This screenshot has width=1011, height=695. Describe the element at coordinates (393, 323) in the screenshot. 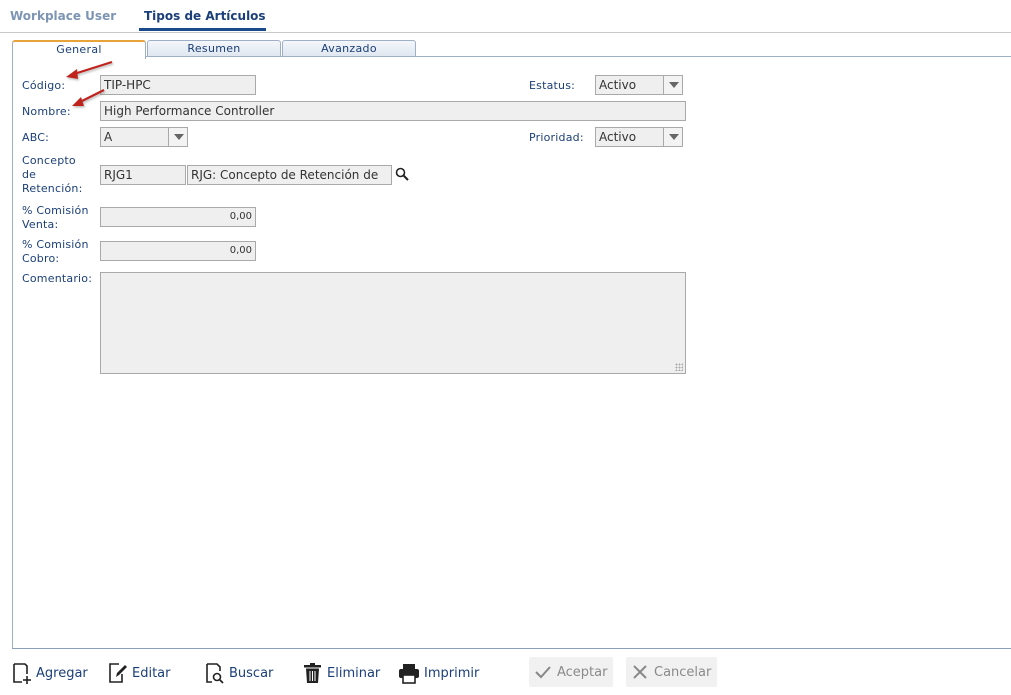

I see `comentario-textarea` at that location.